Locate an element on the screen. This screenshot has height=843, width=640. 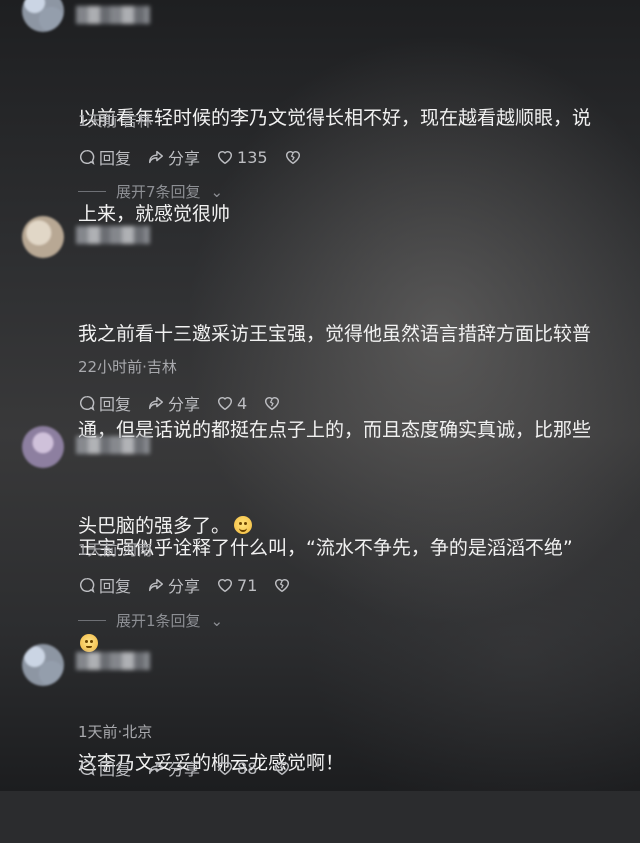
like-button: 4 is located at coordinates (231, 403).